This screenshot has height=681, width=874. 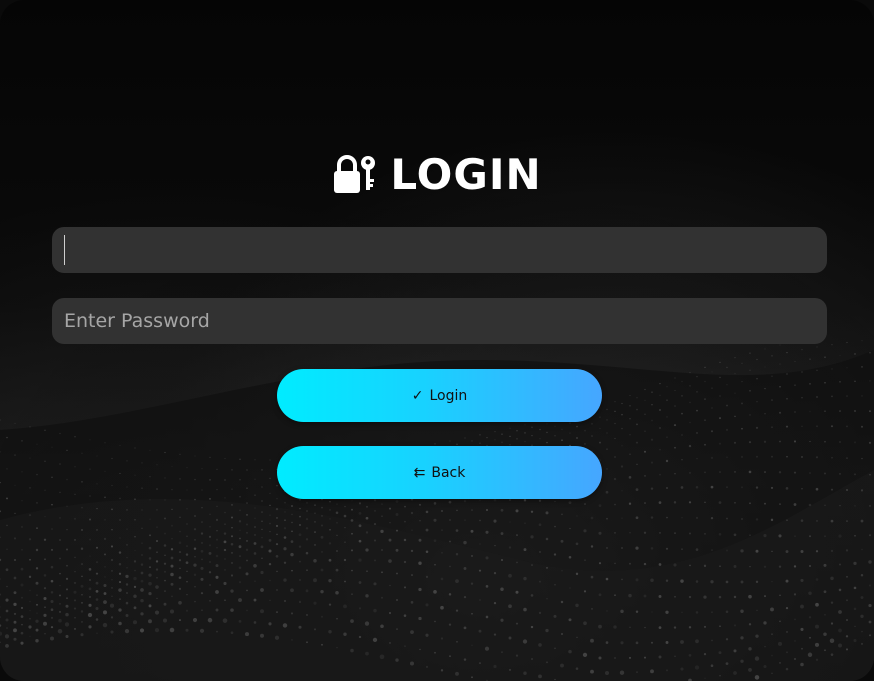 What do you see at coordinates (448, 395) in the screenshot?
I see `login-button-label: Login` at bounding box center [448, 395].